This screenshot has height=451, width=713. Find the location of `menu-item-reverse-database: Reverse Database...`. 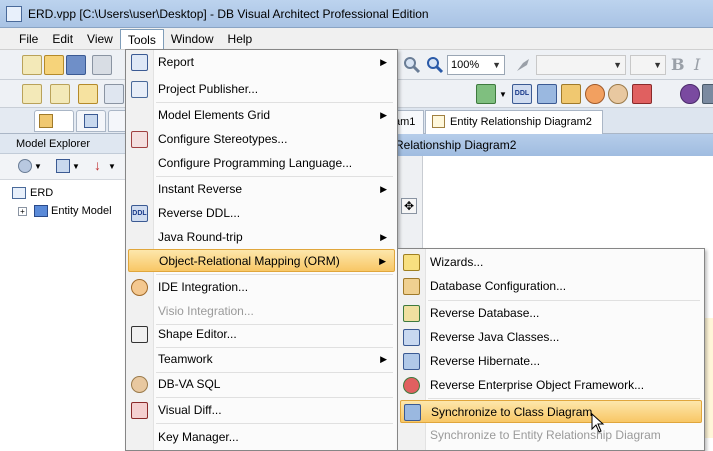

menu-item-reverse-database: Reverse Database... is located at coordinates (551, 313).